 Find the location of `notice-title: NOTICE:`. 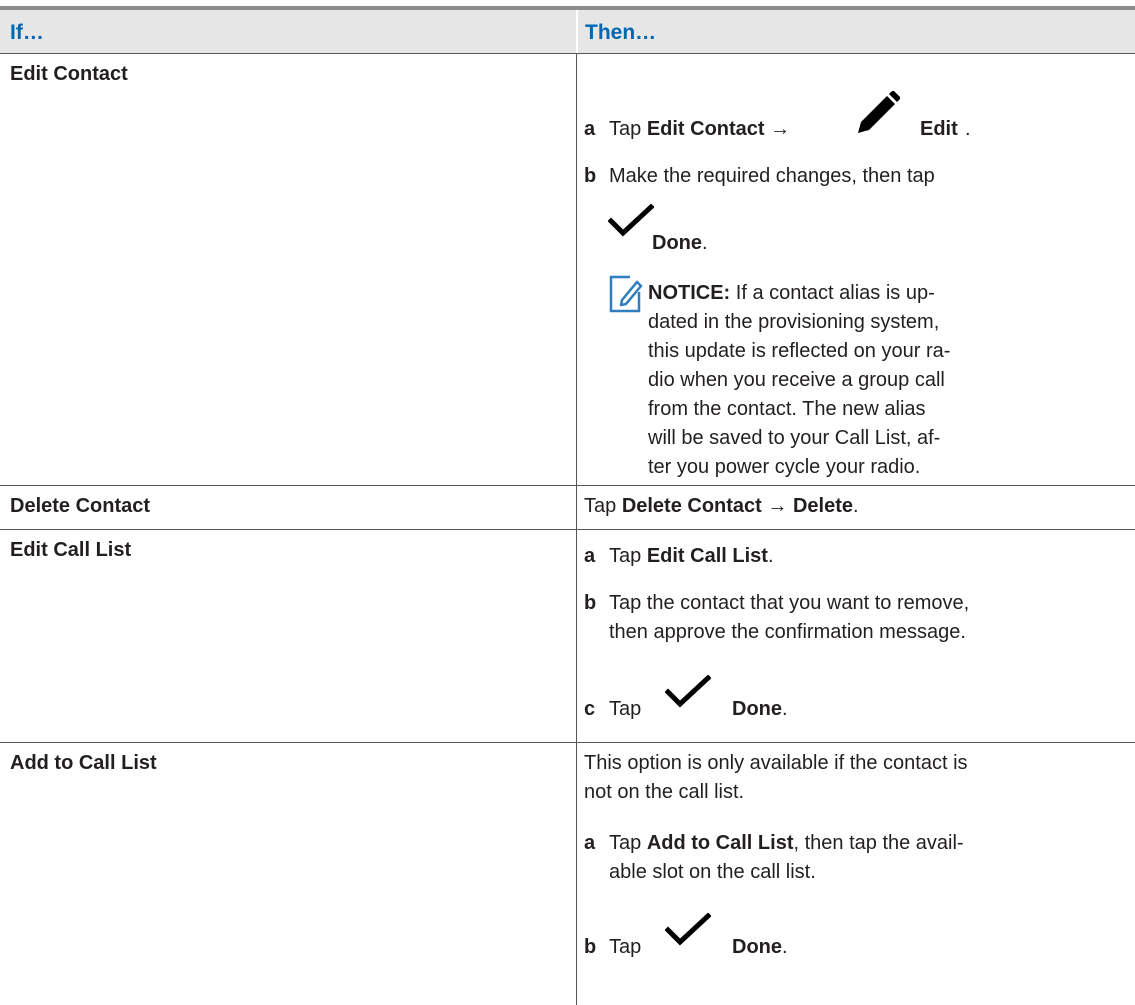

notice-title: NOTICE: is located at coordinates (689, 293).